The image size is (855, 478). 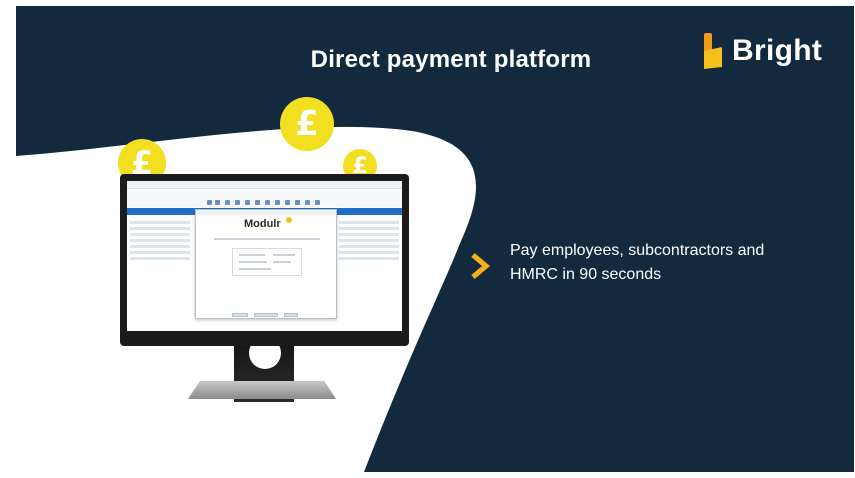 I want to click on logo-text: Bright, so click(x=777, y=50).